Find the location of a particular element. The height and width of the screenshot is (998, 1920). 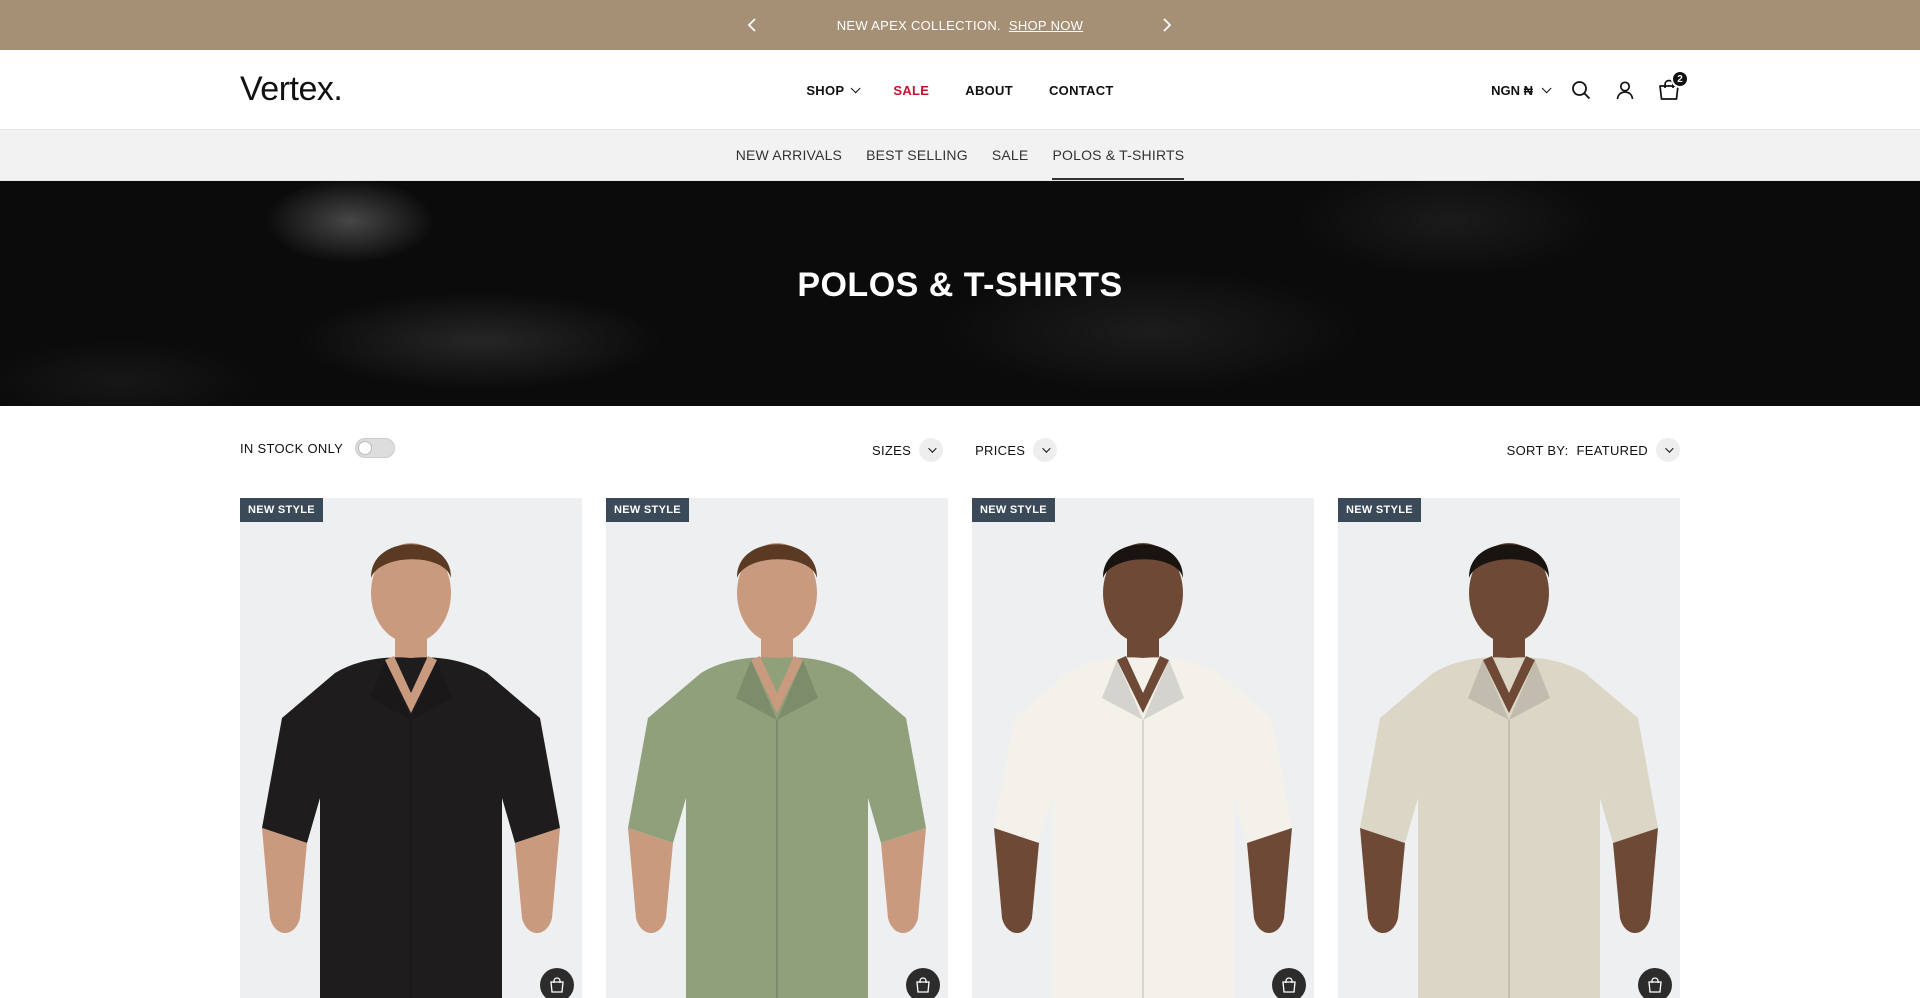

nav-contact: CONTACT is located at coordinates (1081, 90).